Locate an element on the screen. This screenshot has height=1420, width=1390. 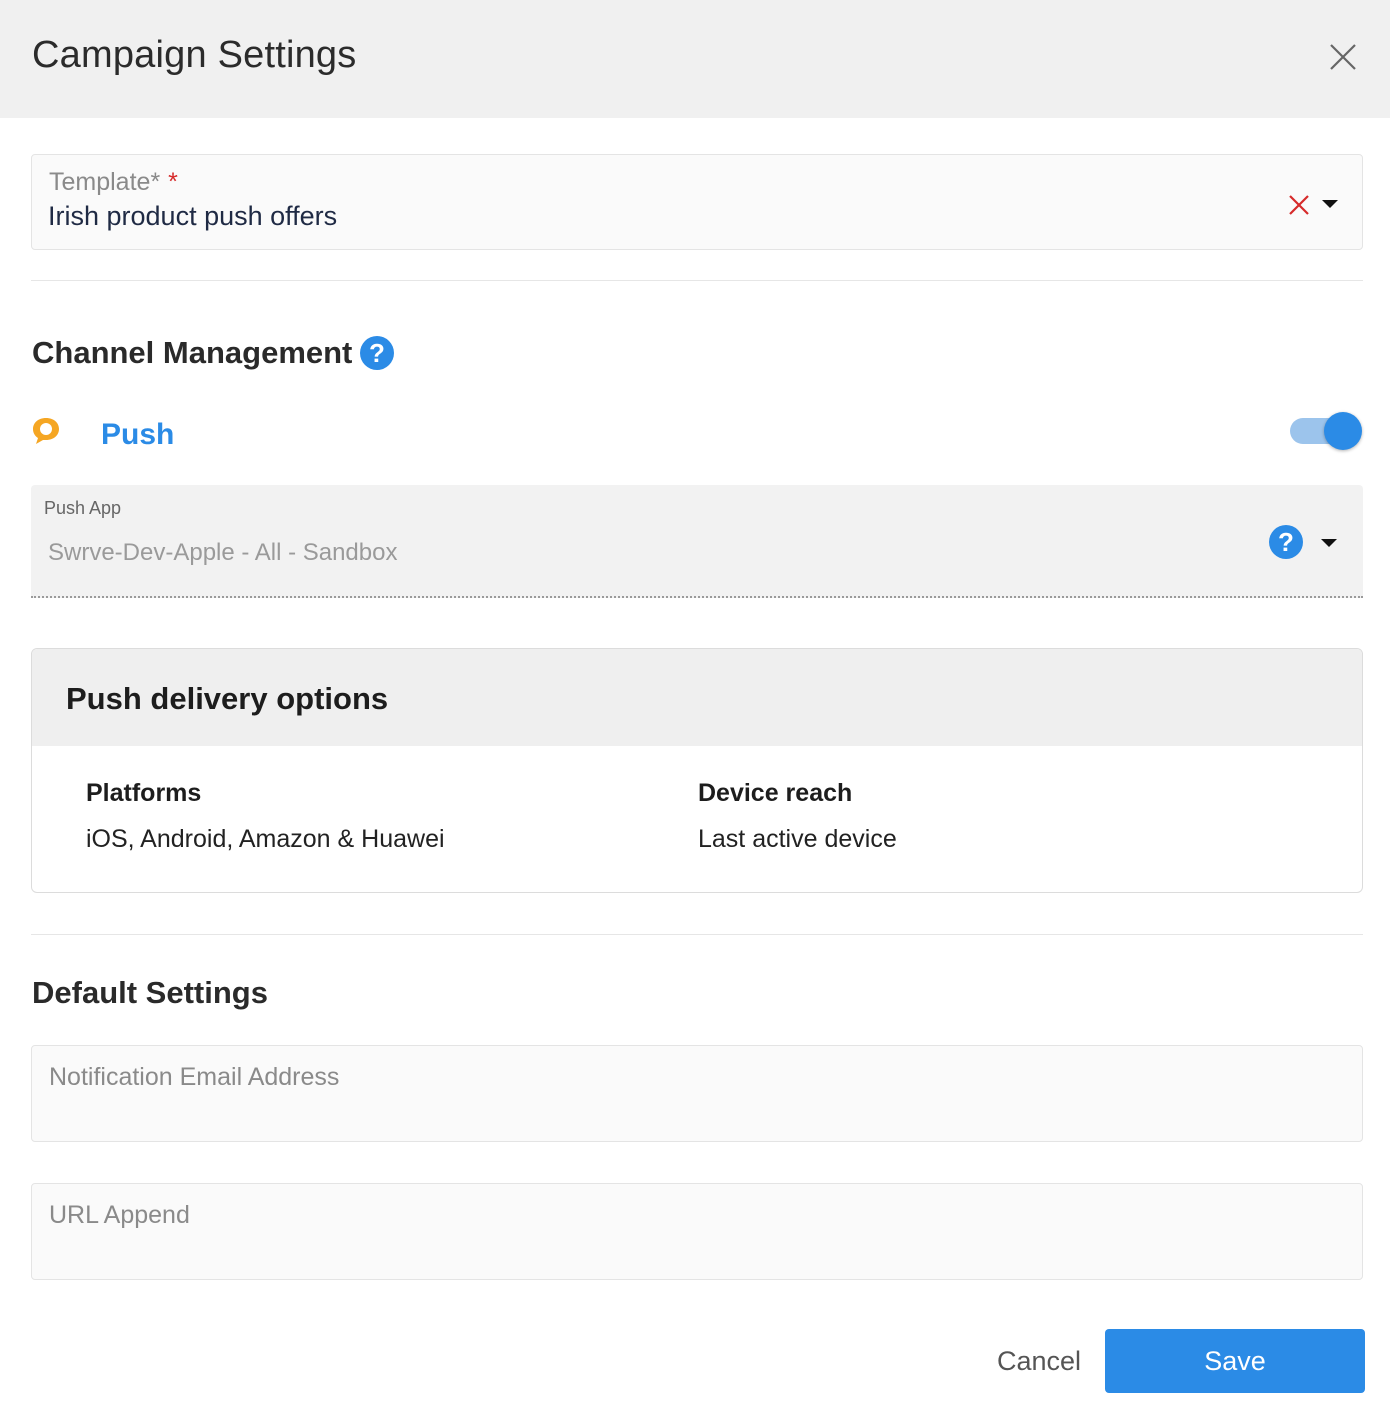
template-value: Irish product push offers is located at coordinates (193, 216).